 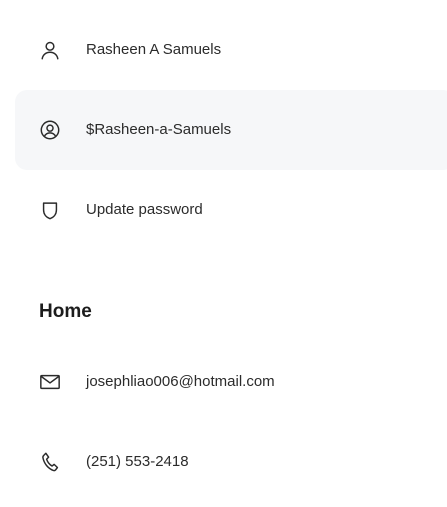 I want to click on person-icon, so click(x=50, y=50).